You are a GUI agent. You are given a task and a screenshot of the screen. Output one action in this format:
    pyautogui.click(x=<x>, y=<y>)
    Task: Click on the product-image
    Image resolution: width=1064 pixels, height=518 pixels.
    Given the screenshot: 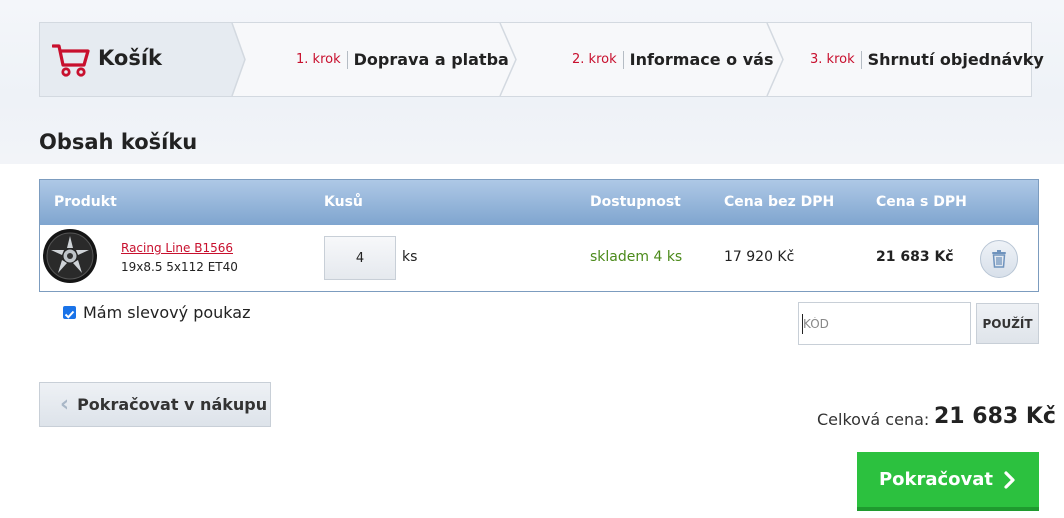 What is the action you would take?
    pyautogui.click(x=70, y=256)
    